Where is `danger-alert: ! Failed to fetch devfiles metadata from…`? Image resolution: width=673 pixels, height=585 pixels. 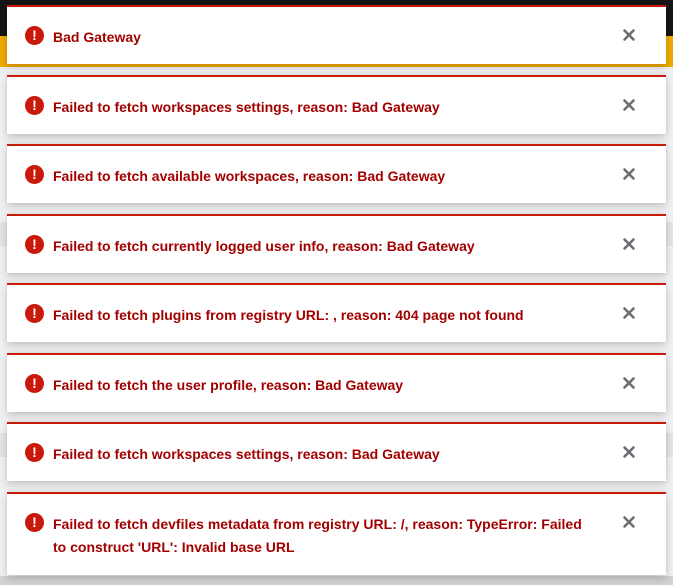
danger-alert: ! Failed to fetch devfiles metadata from… is located at coordinates (336, 533).